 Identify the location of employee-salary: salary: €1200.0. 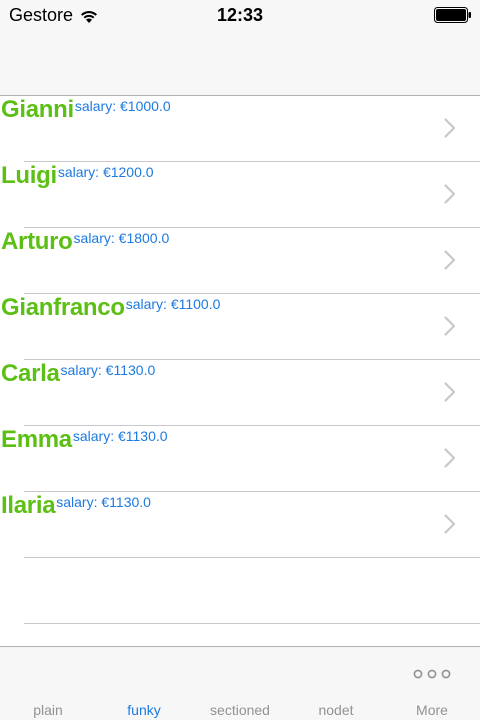
(105, 172).